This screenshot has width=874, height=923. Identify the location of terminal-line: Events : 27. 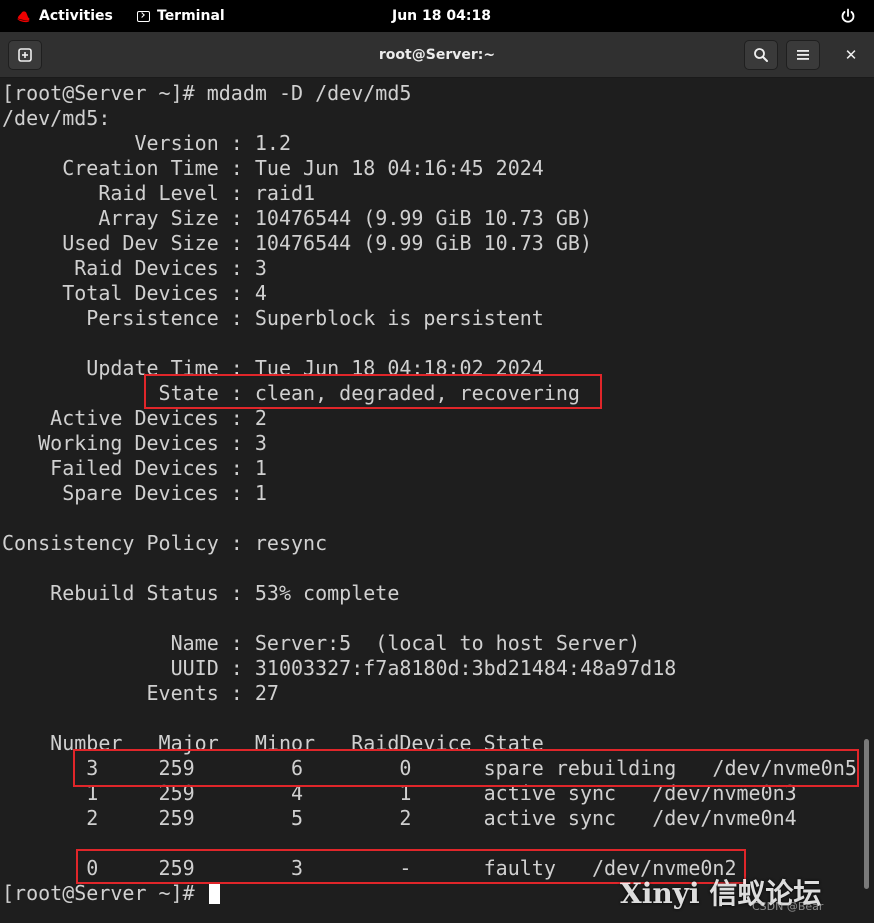
(140, 693).